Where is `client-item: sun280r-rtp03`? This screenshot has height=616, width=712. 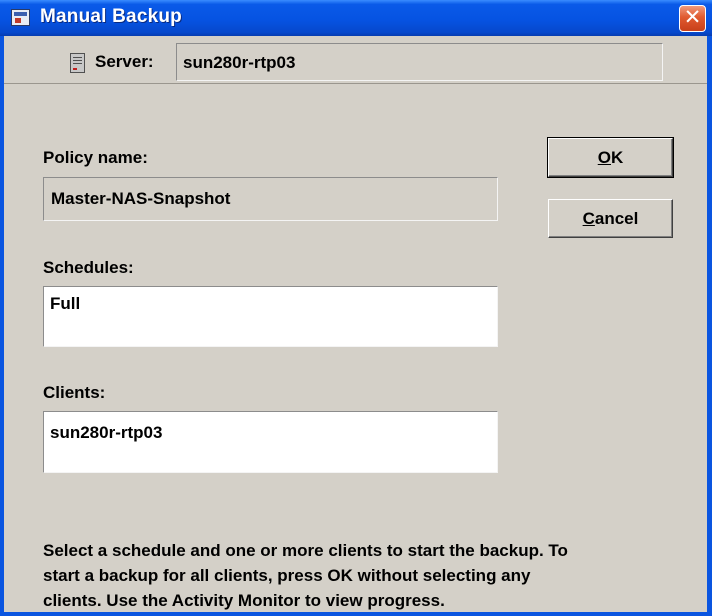 client-item: sun280r-rtp03 is located at coordinates (106, 433).